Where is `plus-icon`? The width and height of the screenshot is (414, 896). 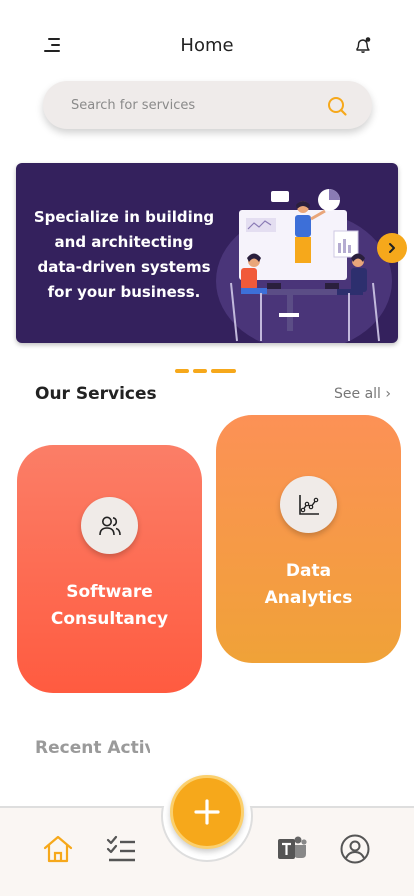 plus-icon is located at coordinates (207, 812).